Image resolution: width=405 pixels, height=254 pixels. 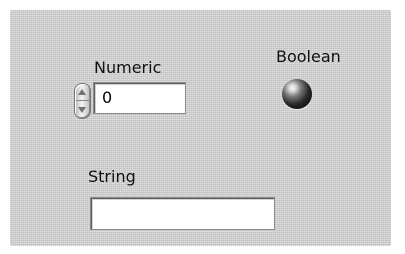 I want to click on string-label: String, so click(x=112, y=176).